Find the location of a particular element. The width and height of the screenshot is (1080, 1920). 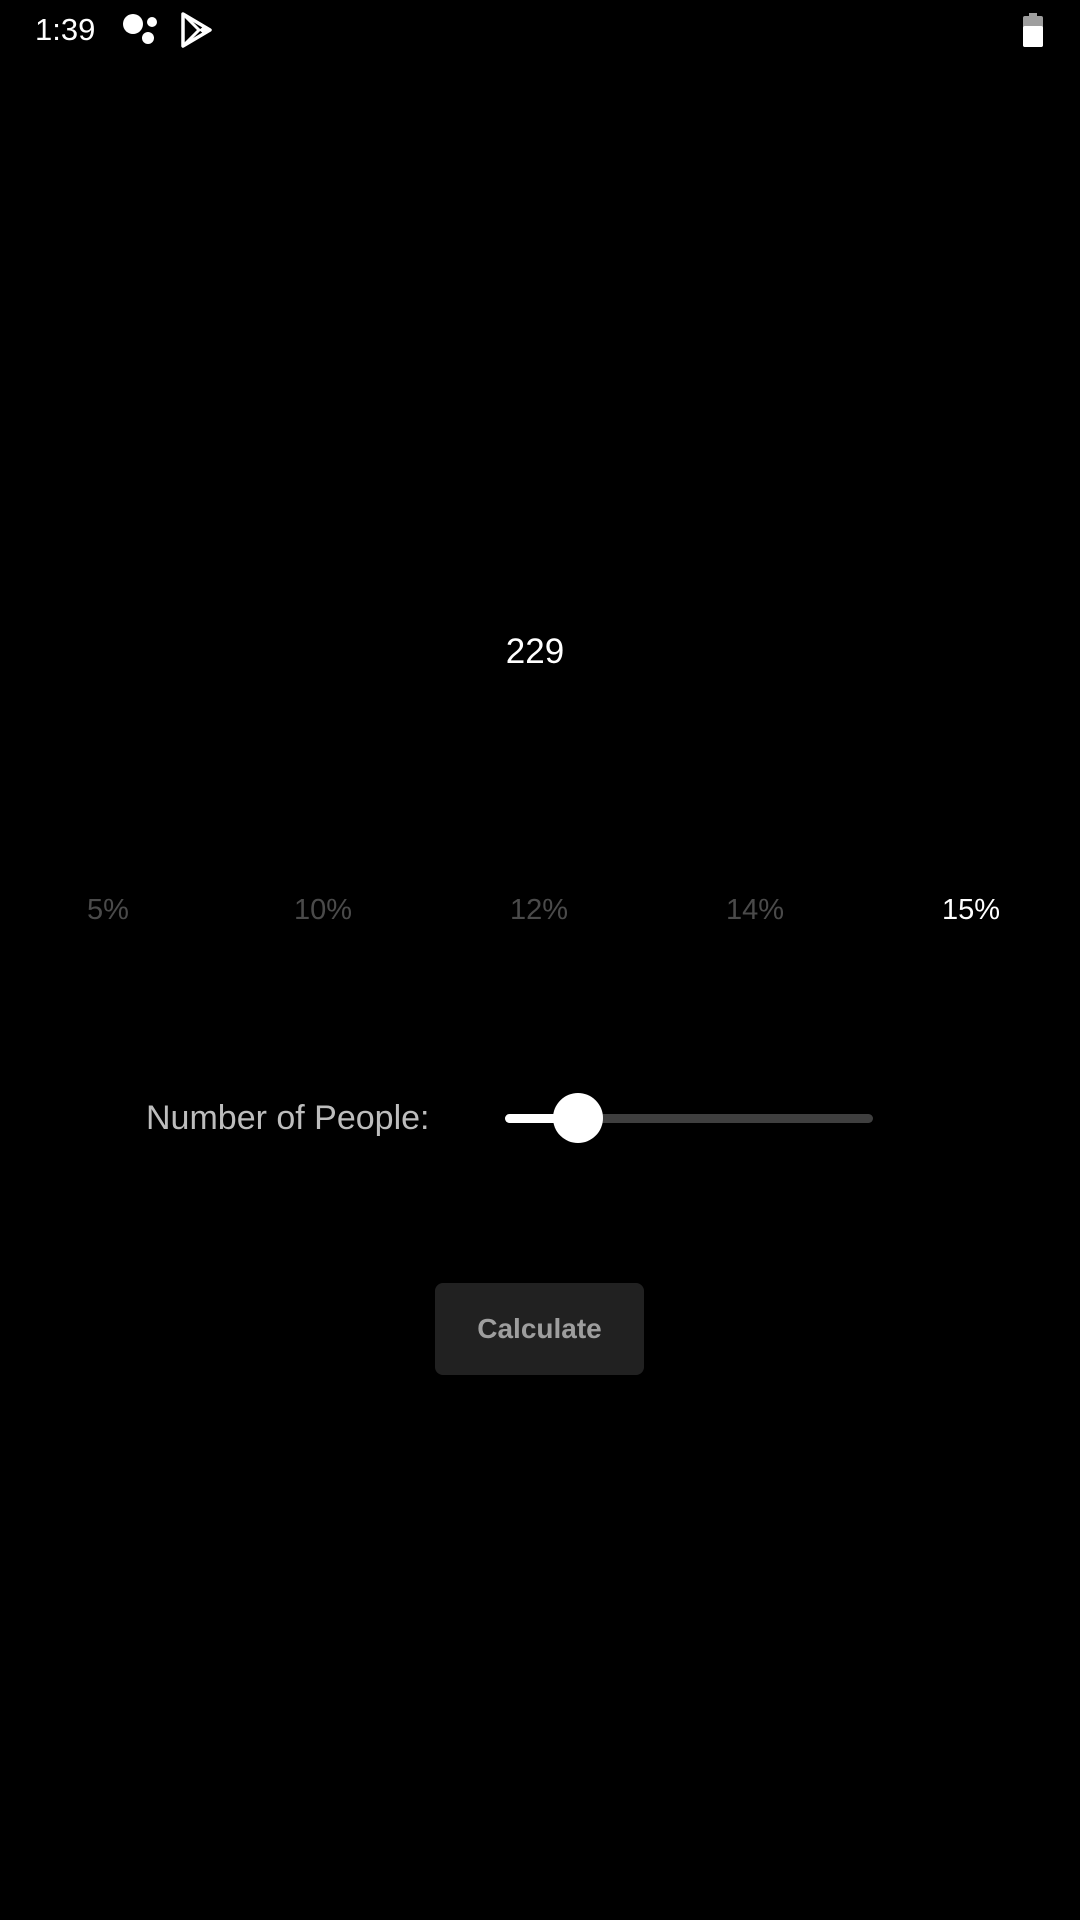

status-bar: 1:39 is located at coordinates (540, 31).